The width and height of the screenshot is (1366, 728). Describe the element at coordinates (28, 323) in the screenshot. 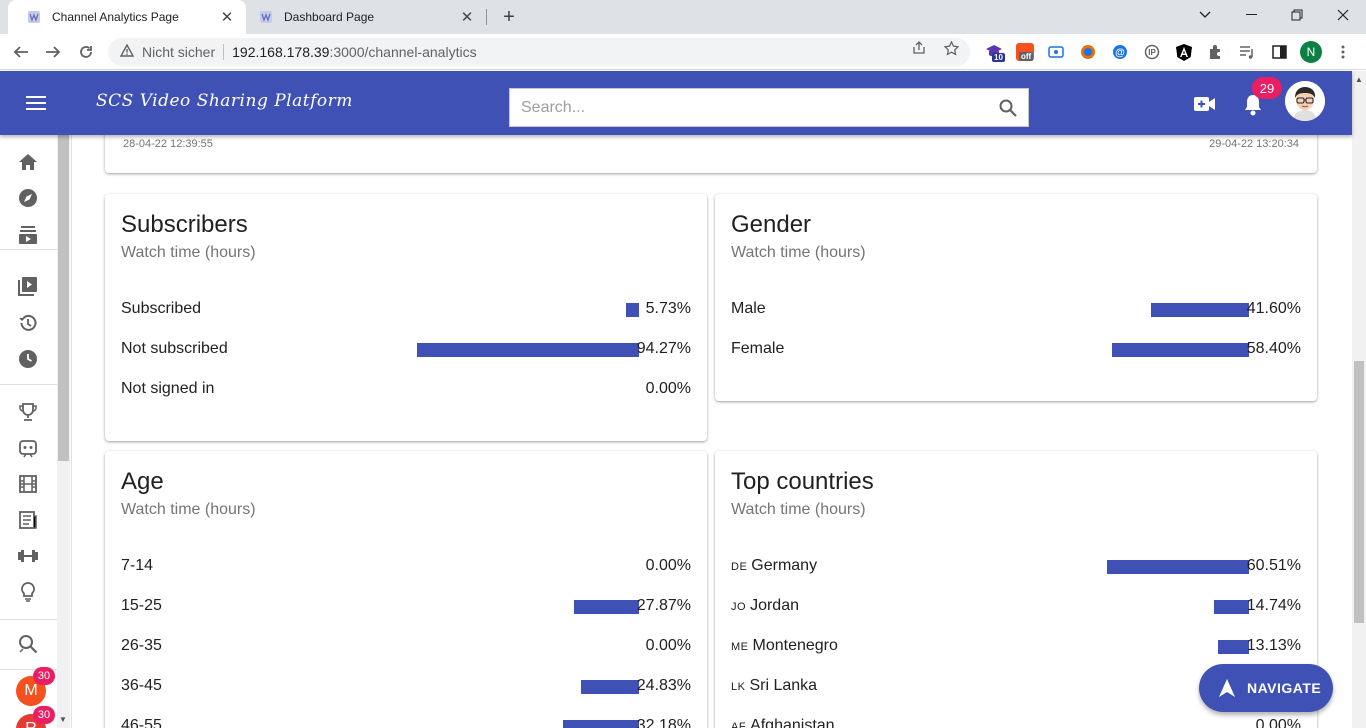

I see `history-icon` at that location.